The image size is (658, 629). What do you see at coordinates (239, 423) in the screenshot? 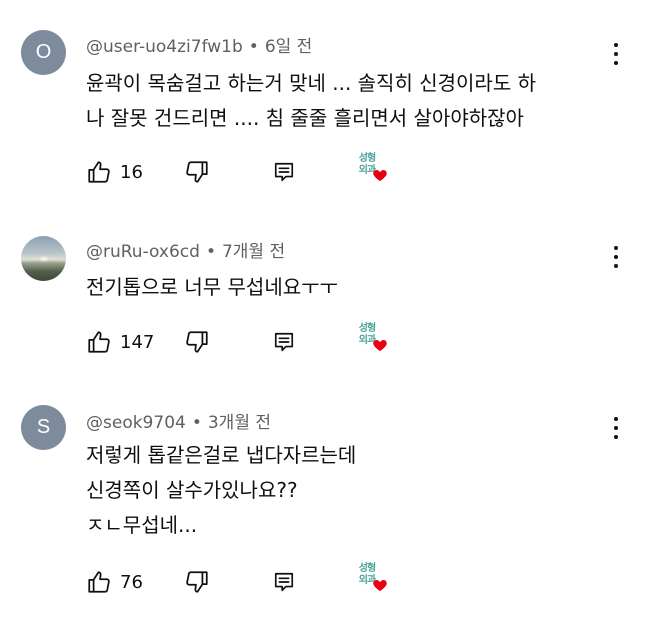
I see `comment-time: 3개월 전` at bounding box center [239, 423].